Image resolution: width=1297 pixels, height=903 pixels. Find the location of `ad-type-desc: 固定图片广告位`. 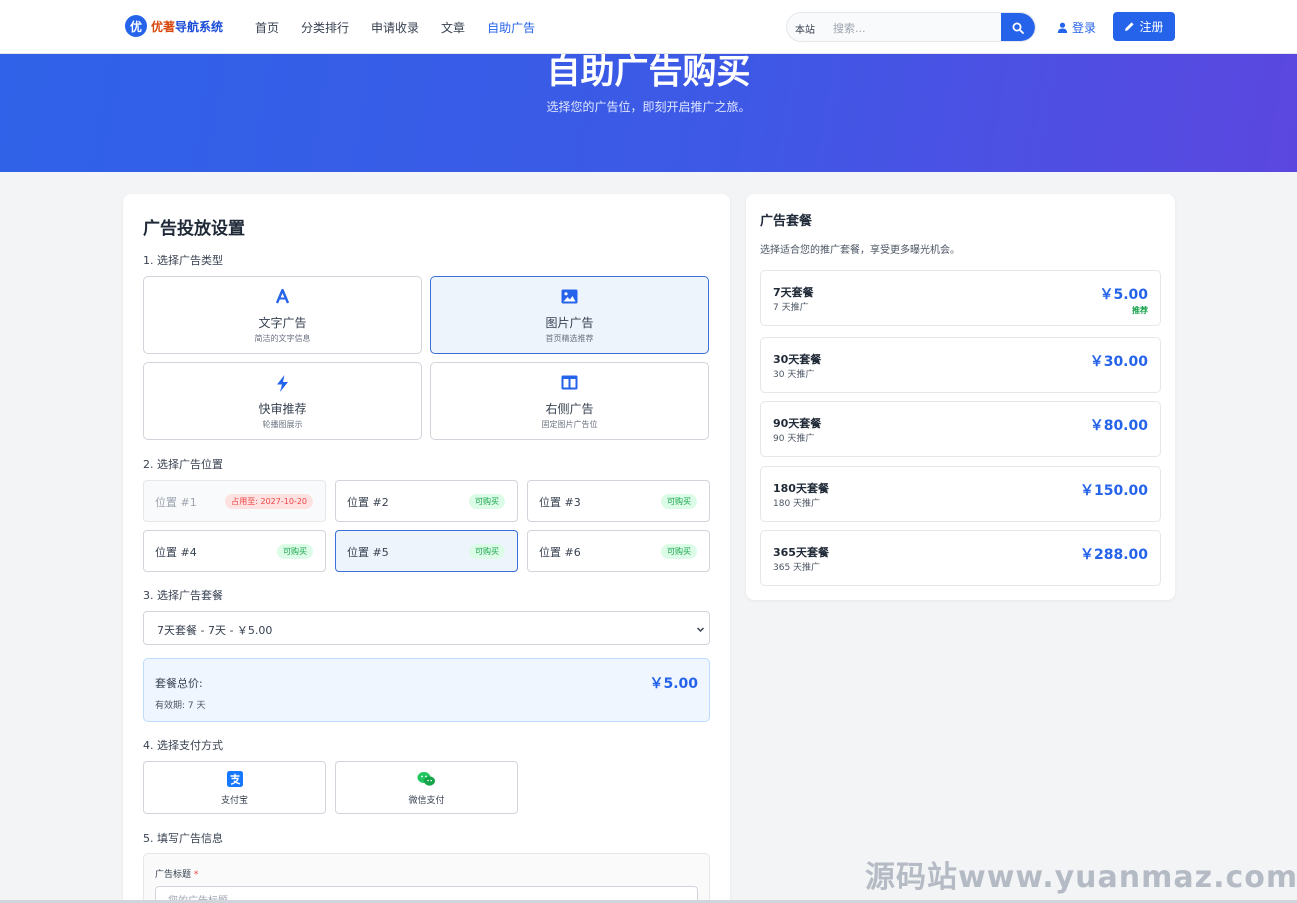

ad-type-desc: 固定图片广告位 is located at coordinates (569, 424).